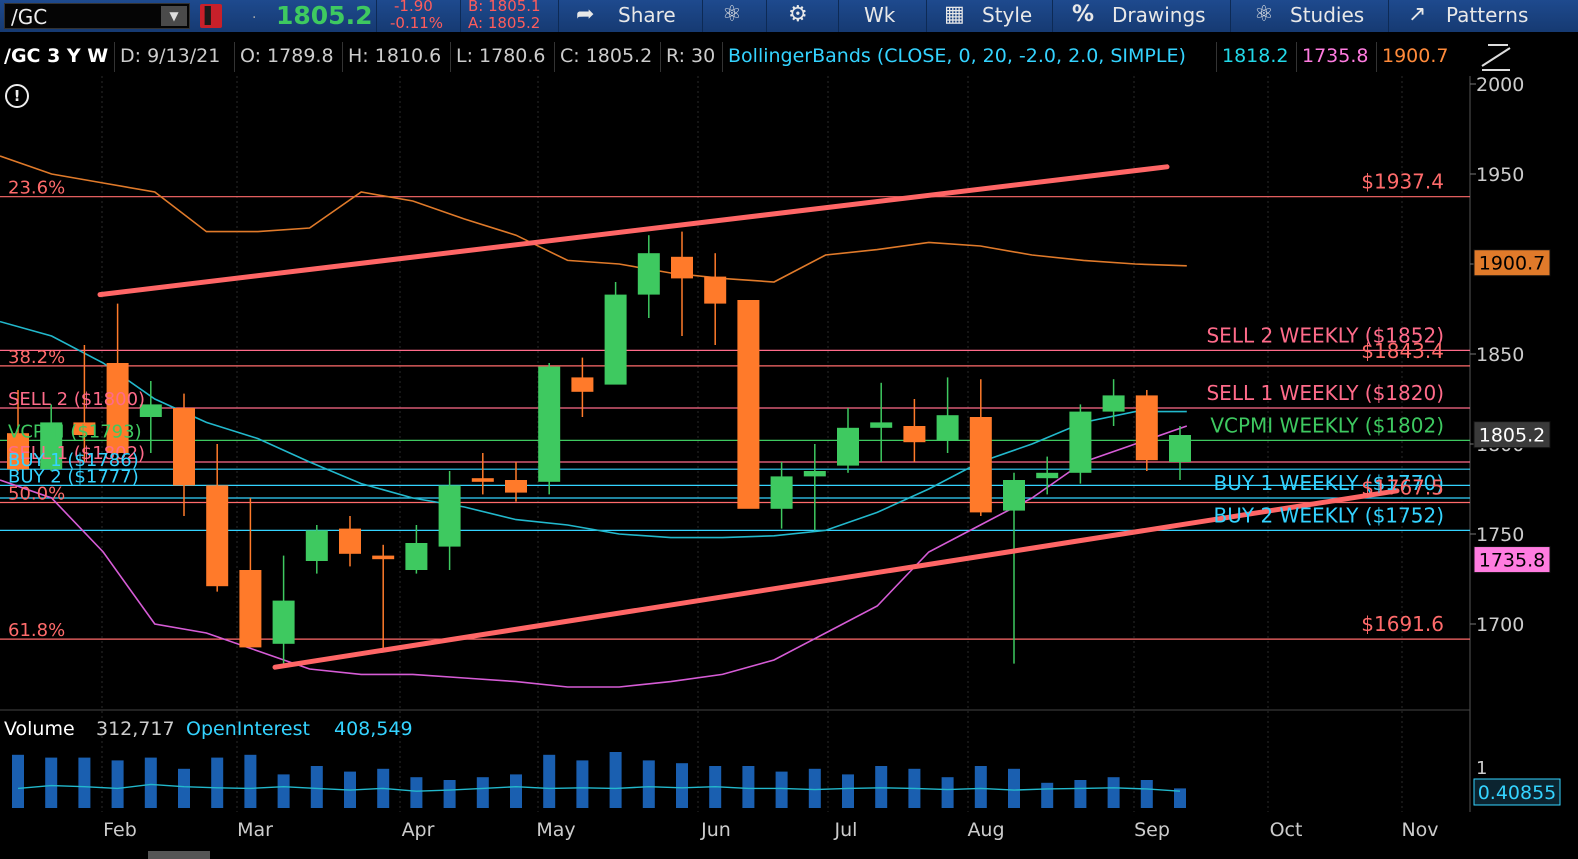 The width and height of the screenshot is (1578, 859). What do you see at coordinates (39, 729) in the screenshot?
I see `volume-label: Volume` at bounding box center [39, 729].